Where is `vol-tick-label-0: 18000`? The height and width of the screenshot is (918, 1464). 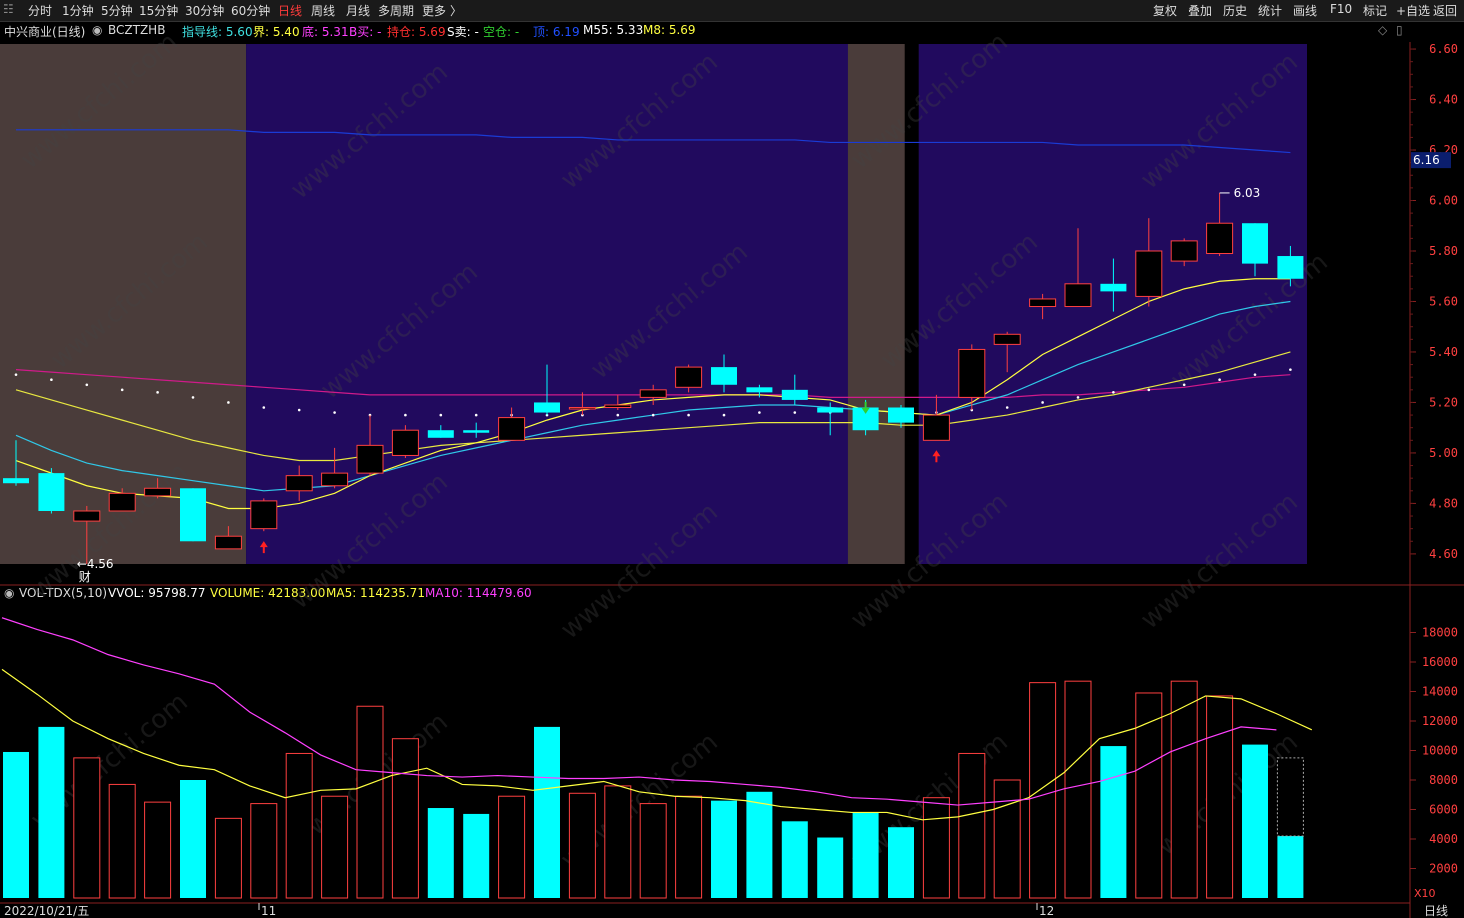 vol-tick-label-0: 18000 is located at coordinates (1440, 633).